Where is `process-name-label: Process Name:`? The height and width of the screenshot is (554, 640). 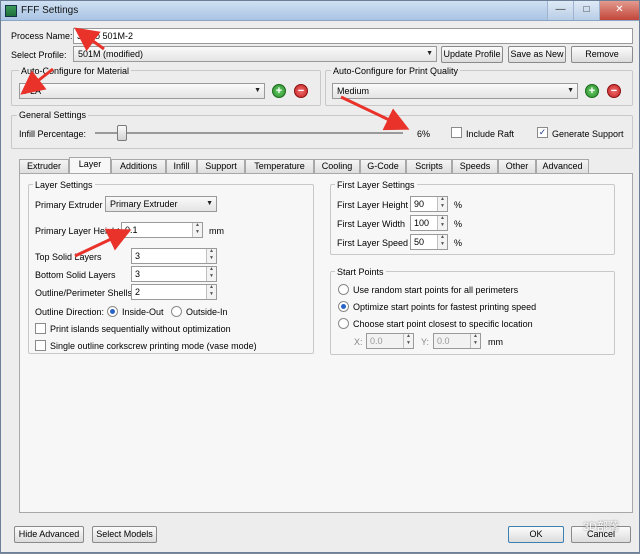
process-name-label: Process Name: is located at coordinates (42, 36).